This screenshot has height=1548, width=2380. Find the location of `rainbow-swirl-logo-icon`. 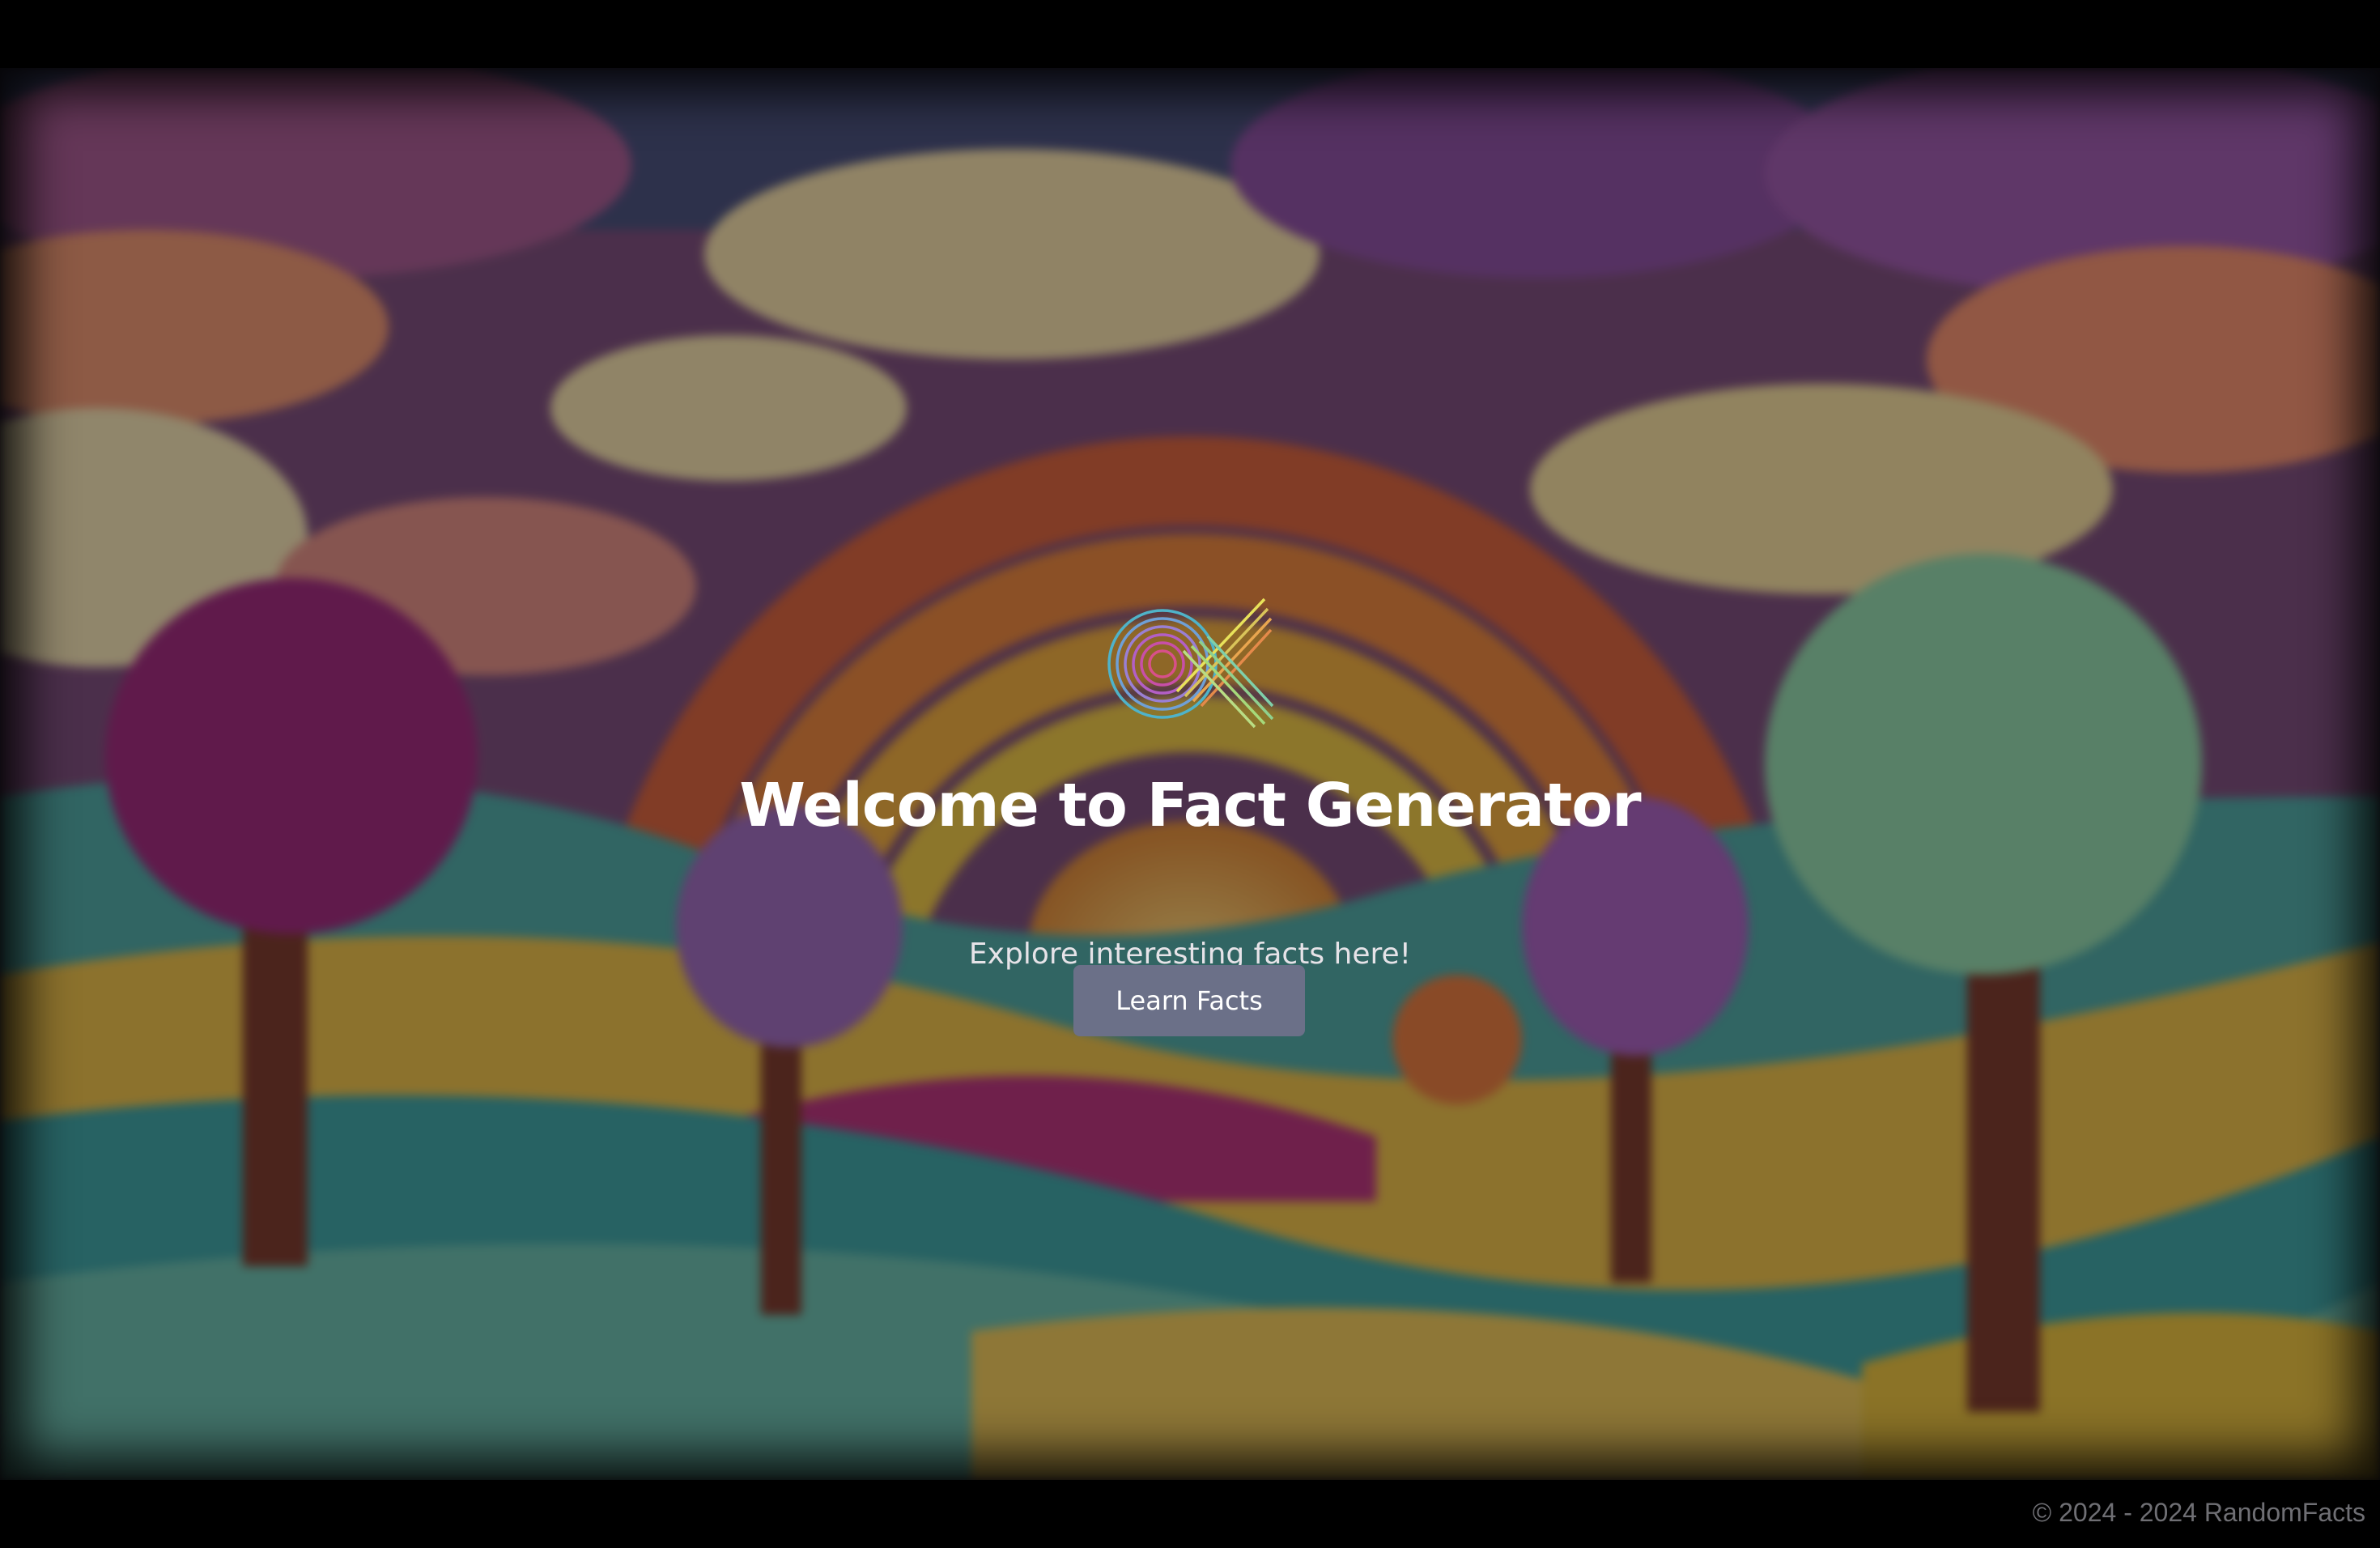

rainbow-swirl-logo-icon is located at coordinates (1190, 663).